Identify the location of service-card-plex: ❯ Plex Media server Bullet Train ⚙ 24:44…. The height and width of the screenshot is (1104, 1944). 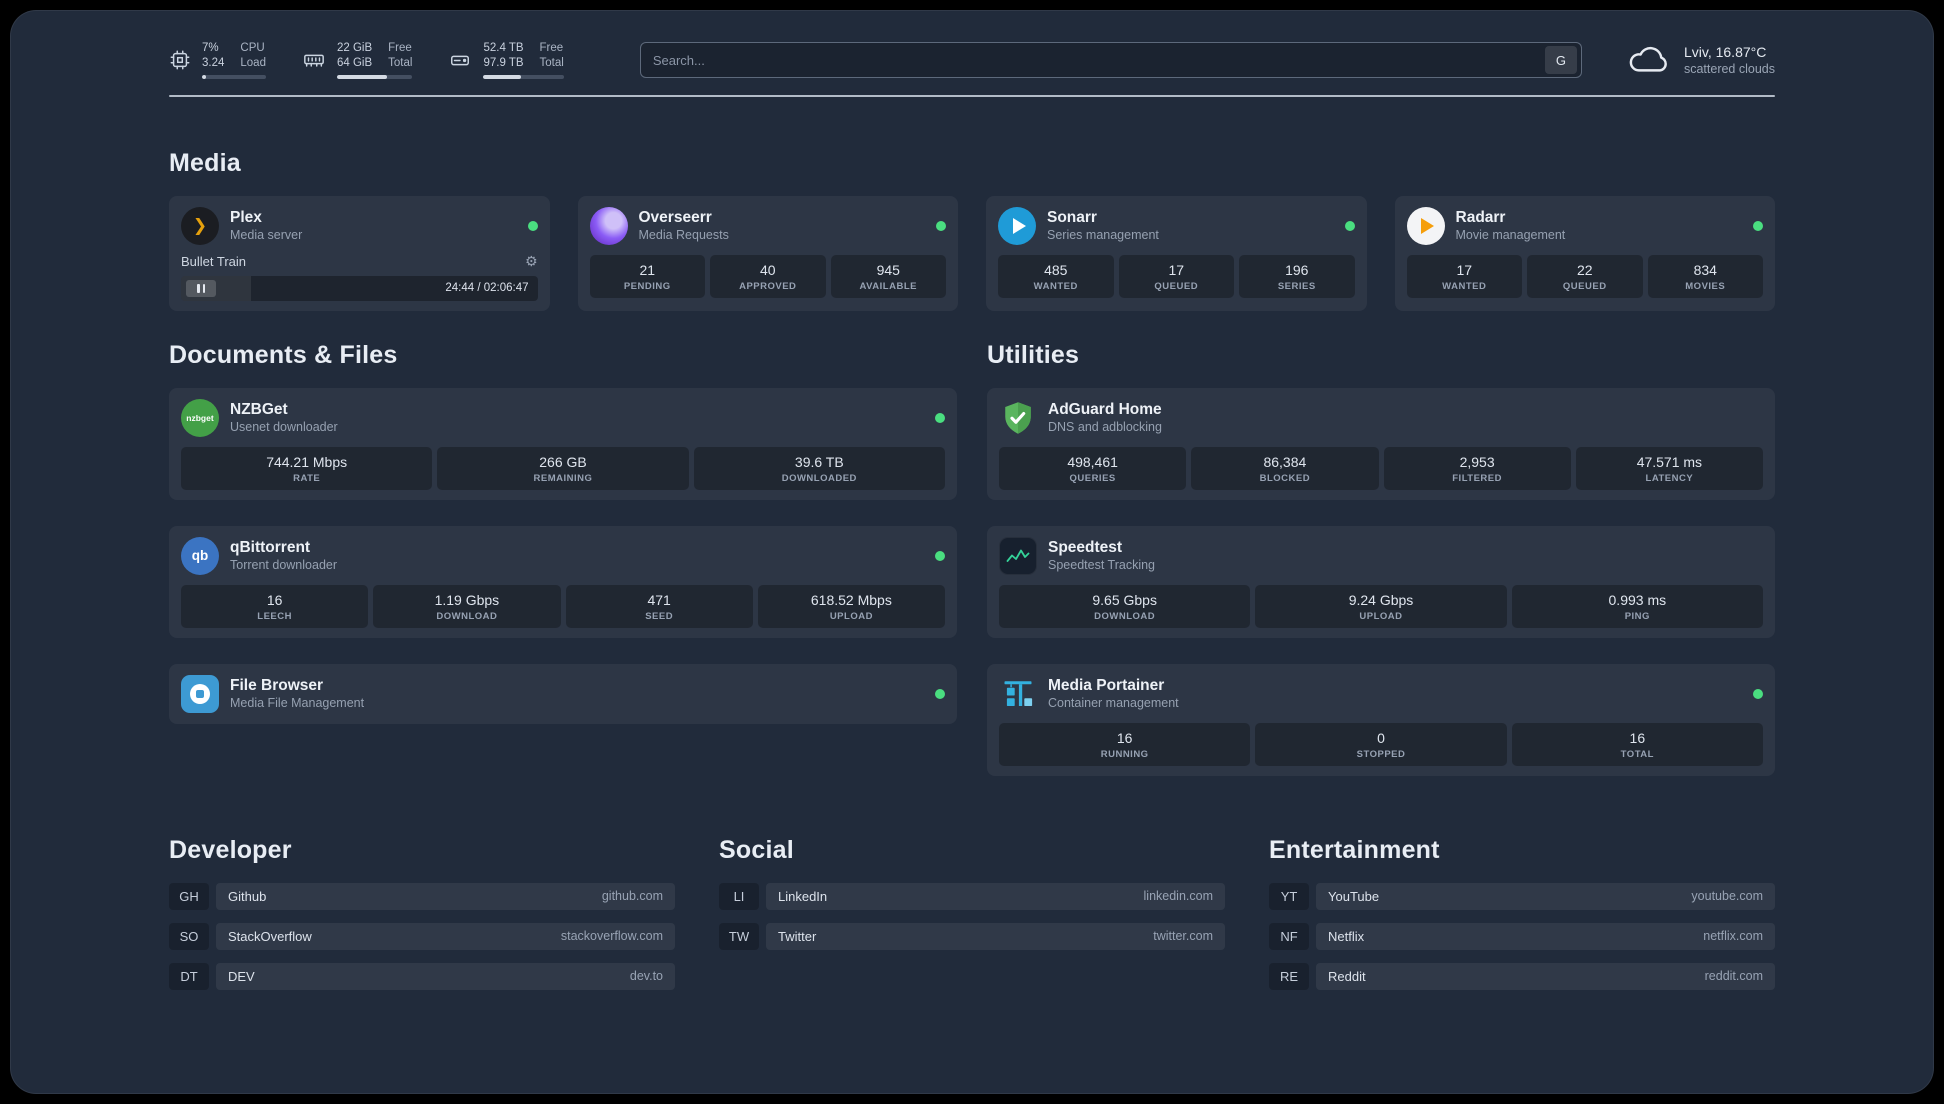
(359, 253).